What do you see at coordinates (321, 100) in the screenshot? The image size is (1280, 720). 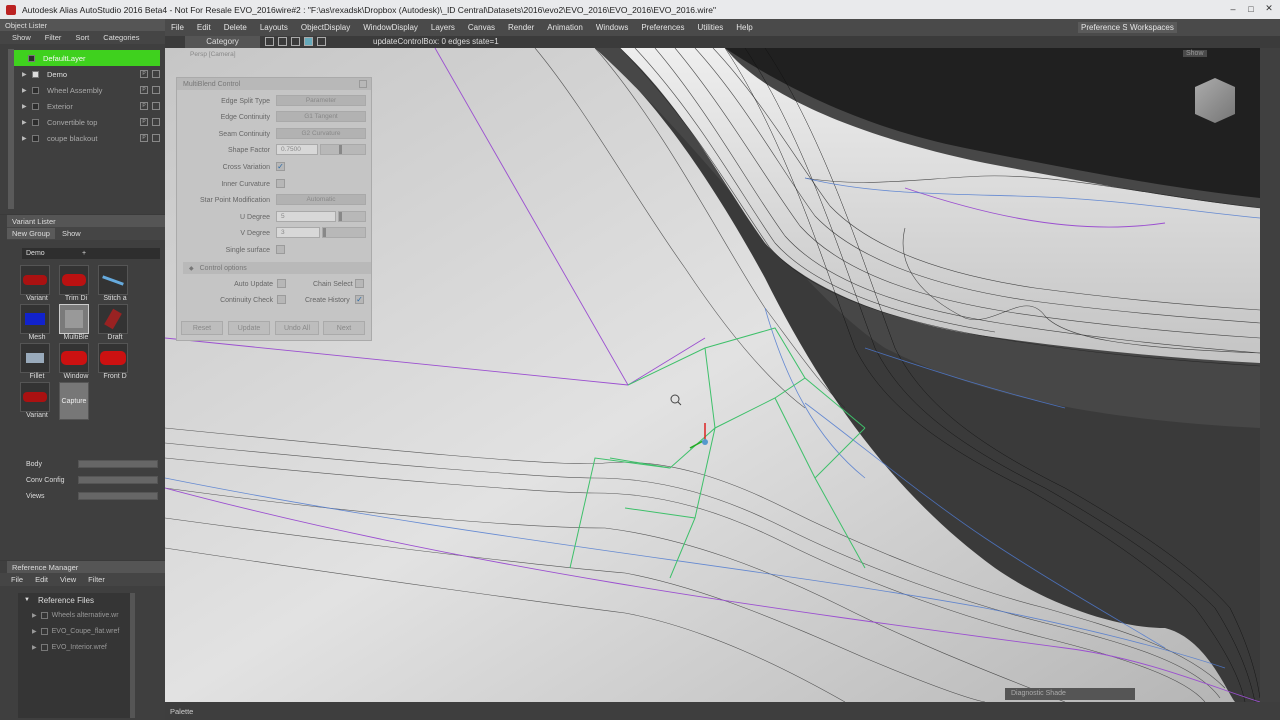 I see `edge-split-dropdown: Parameter` at bounding box center [321, 100].